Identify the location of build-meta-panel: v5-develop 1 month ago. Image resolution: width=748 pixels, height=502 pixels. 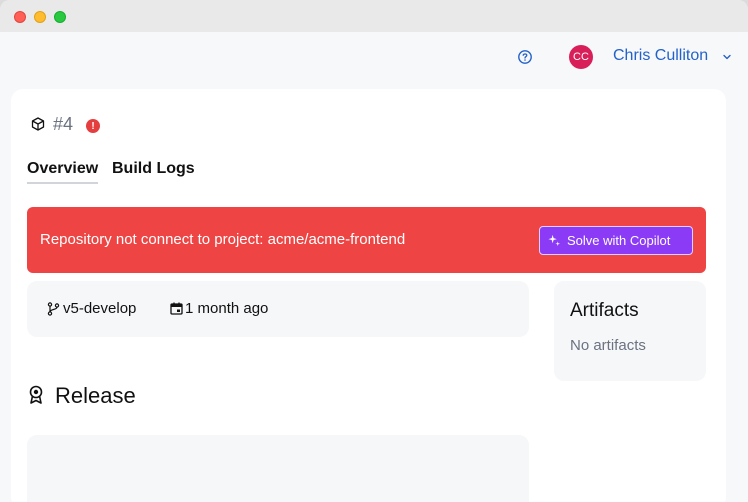
(278, 309).